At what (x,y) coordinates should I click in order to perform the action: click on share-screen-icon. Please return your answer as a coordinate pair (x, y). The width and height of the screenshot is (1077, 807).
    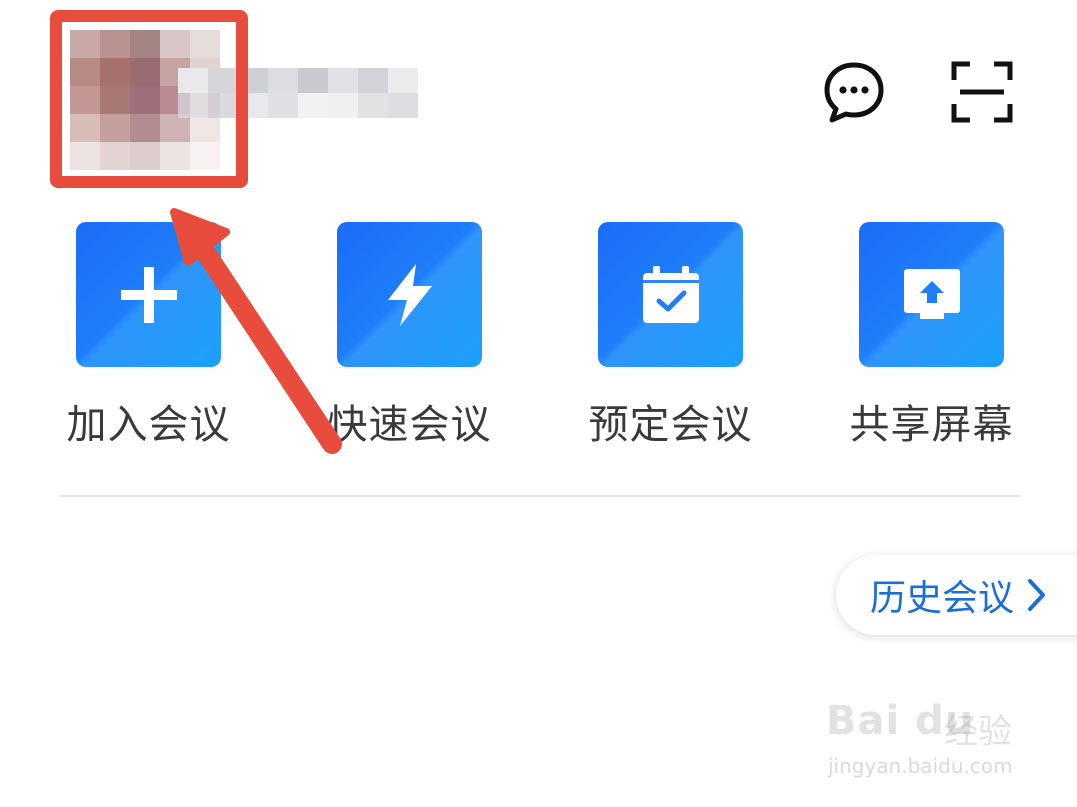
    Looking at the image, I should click on (931, 293).